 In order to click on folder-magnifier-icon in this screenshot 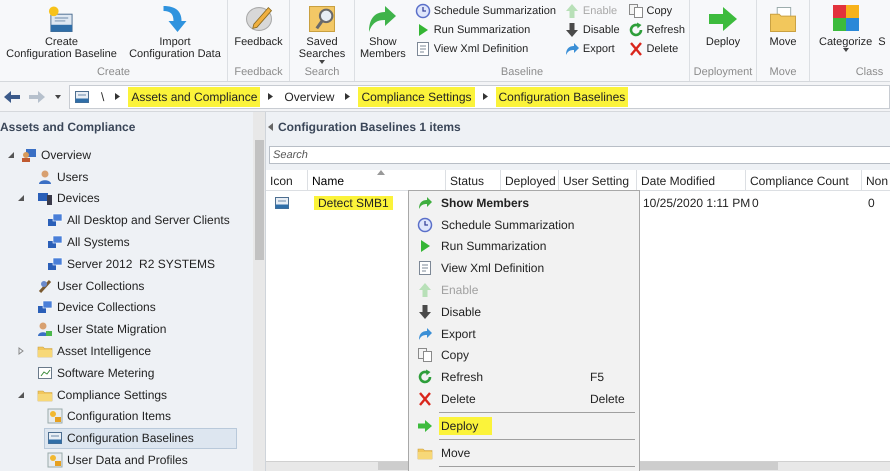, I will do `click(321, 19)`.